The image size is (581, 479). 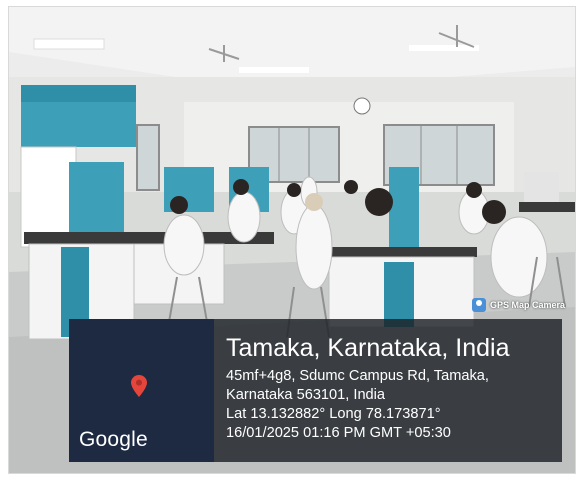 I want to click on address-line-1: 45mf+4g8, Sdumc Campus Rd, Tamaka,, so click(x=357, y=376).